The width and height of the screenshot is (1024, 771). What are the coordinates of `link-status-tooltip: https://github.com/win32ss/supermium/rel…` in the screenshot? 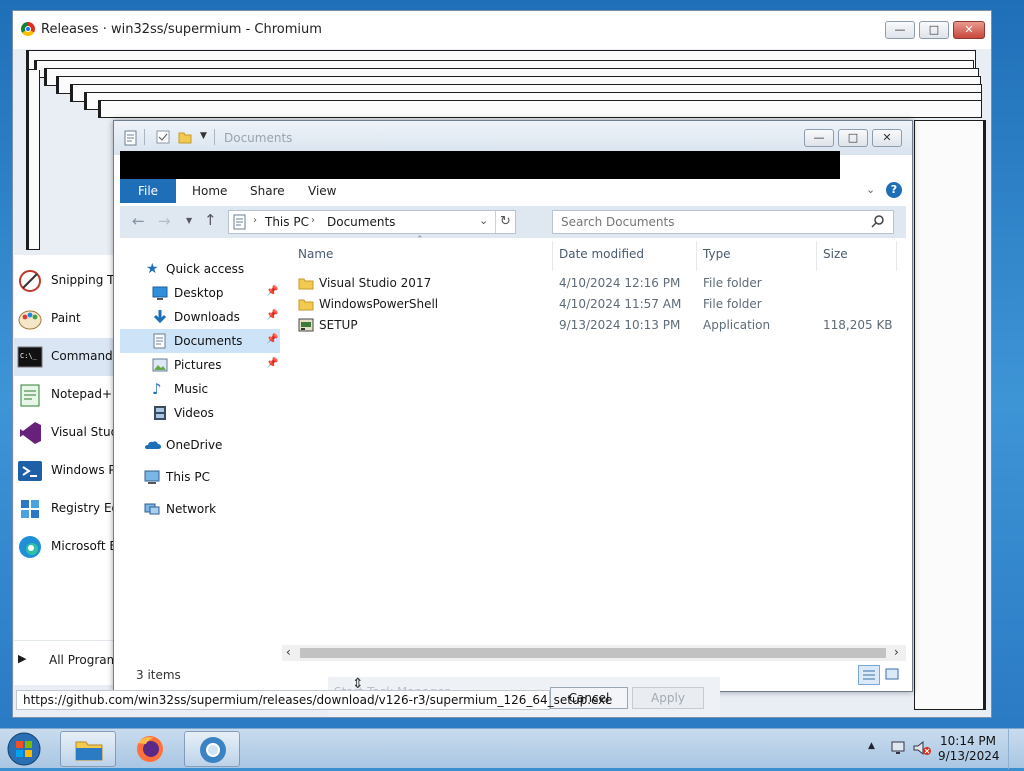 It's located at (314, 700).